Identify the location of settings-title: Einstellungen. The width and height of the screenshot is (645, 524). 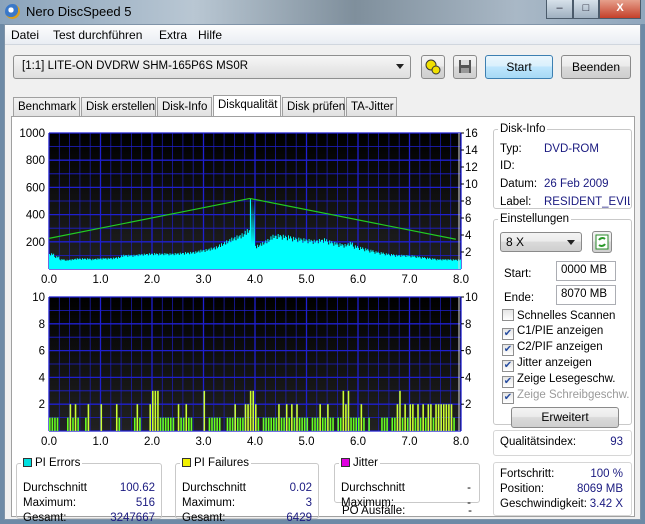
(535, 219).